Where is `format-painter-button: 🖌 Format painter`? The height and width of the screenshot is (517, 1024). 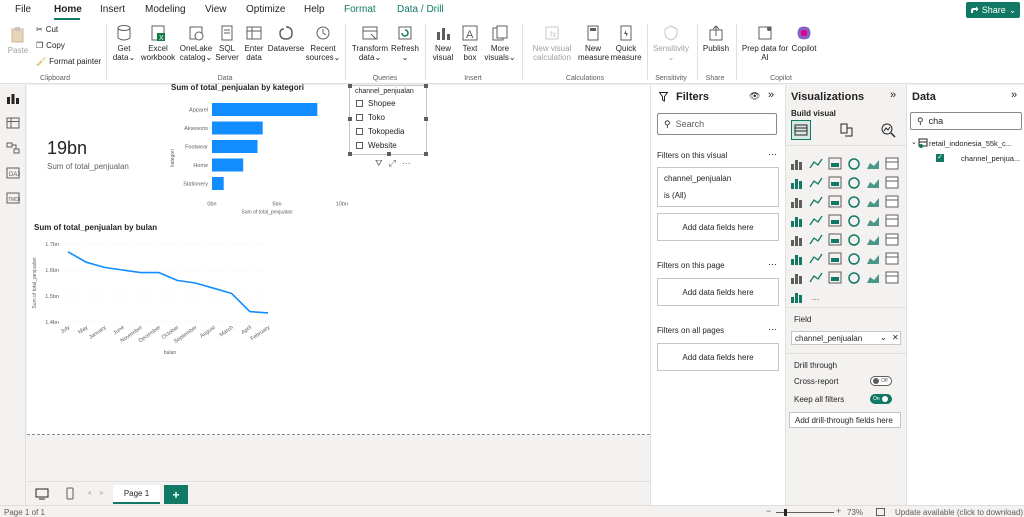 format-painter-button: 🖌 Format painter is located at coordinates (68, 61).